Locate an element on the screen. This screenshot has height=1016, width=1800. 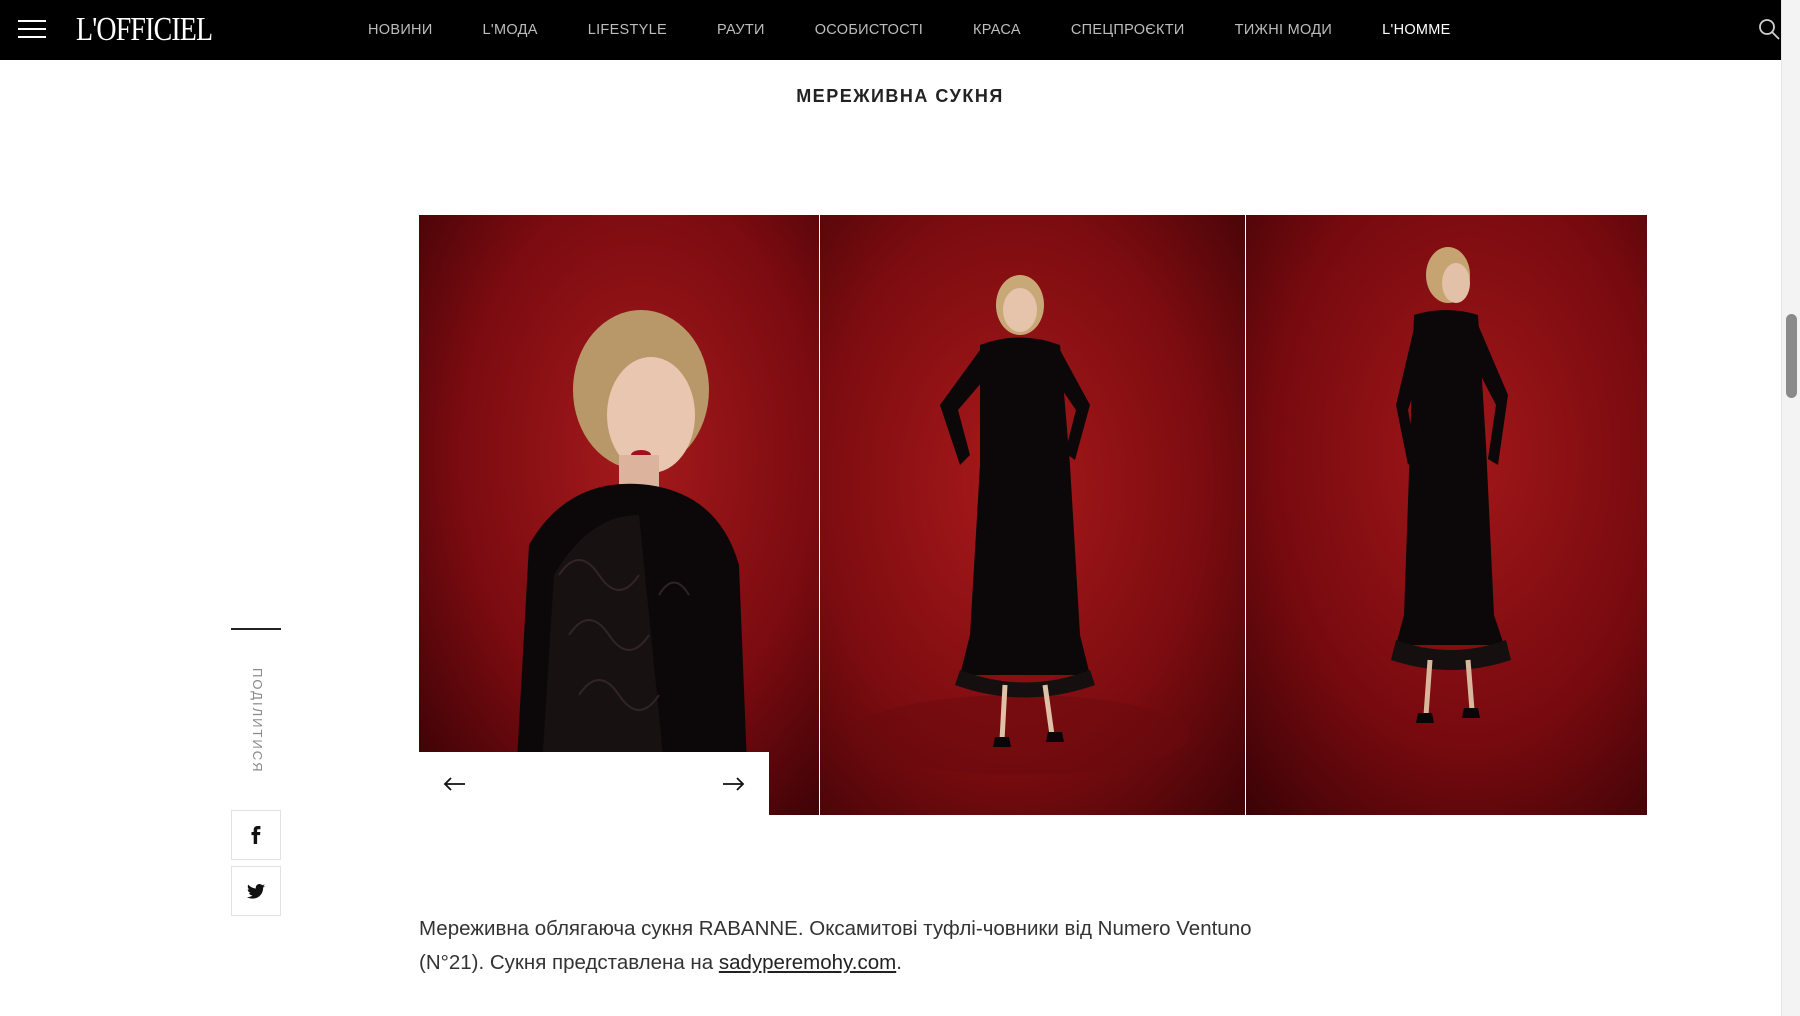
model-portrait-illustration is located at coordinates (619, 515).